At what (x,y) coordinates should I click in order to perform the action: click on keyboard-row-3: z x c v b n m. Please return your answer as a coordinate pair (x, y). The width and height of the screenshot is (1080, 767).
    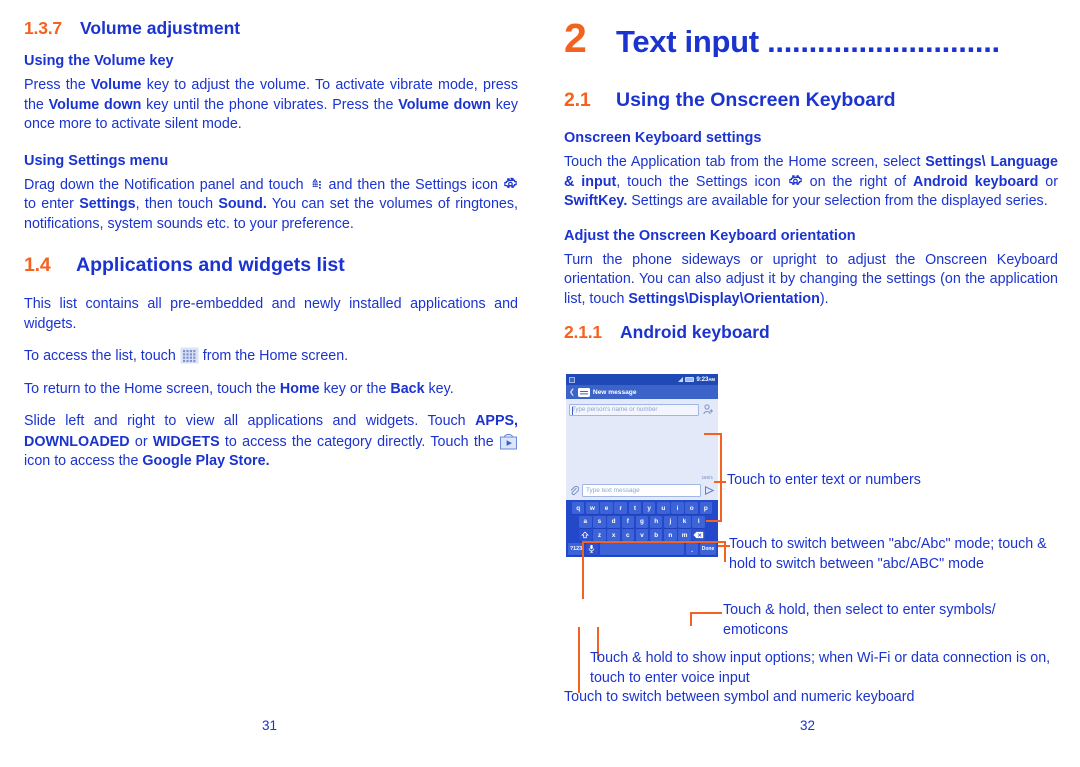
    Looking at the image, I should click on (642, 535).